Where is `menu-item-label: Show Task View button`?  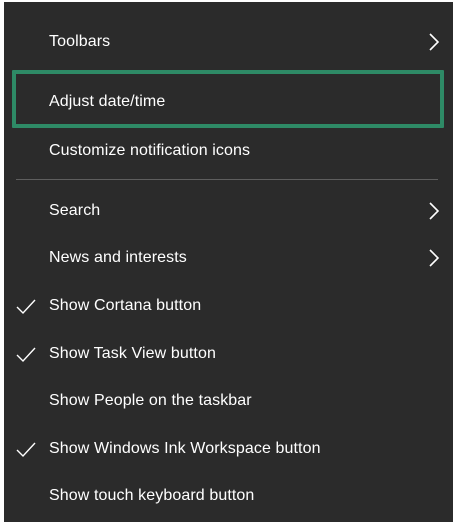 menu-item-label: Show Task View button is located at coordinates (132, 353).